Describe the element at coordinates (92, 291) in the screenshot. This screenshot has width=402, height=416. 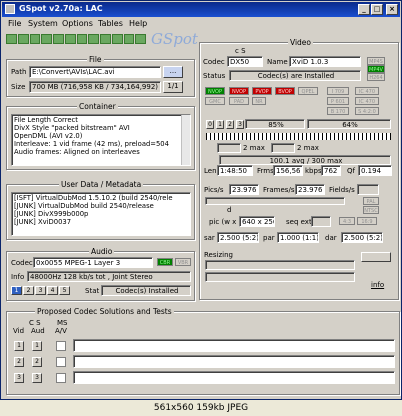
I see `audio-stat-label: Stat` at that location.